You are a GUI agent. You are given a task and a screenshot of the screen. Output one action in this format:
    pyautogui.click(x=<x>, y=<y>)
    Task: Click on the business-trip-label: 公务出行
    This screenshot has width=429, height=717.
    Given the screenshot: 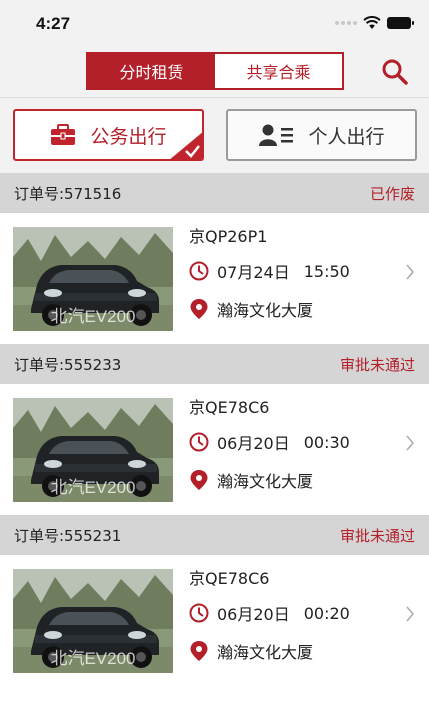 What is the action you would take?
    pyautogui.click(x=128, y=136)
    